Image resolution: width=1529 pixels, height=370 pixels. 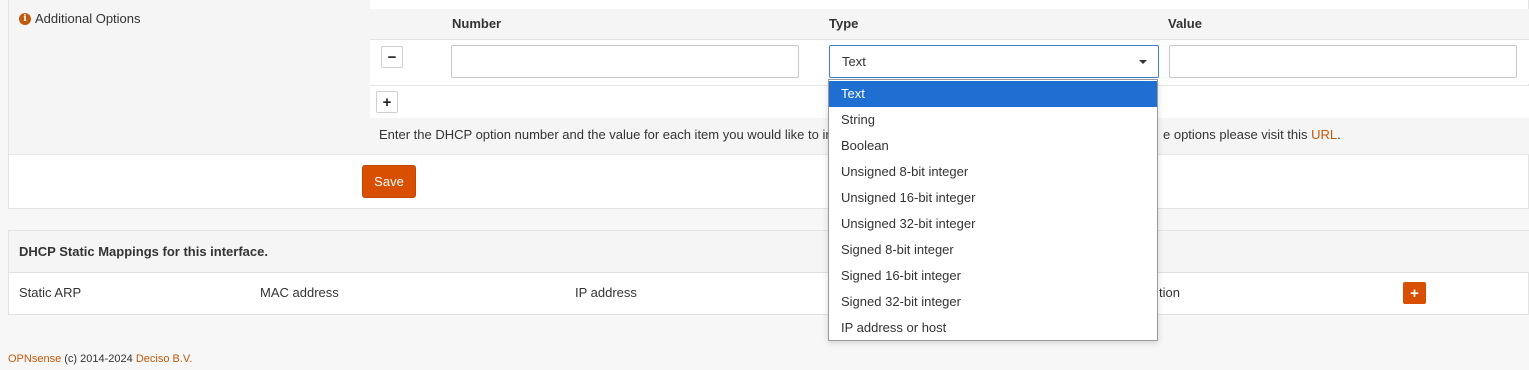 What do you see at coordinates (769, 252) in the screenshot?
I see `static-mappings-header: DHCP Static Mappings for this interface.` at bounding box center [769, 252].